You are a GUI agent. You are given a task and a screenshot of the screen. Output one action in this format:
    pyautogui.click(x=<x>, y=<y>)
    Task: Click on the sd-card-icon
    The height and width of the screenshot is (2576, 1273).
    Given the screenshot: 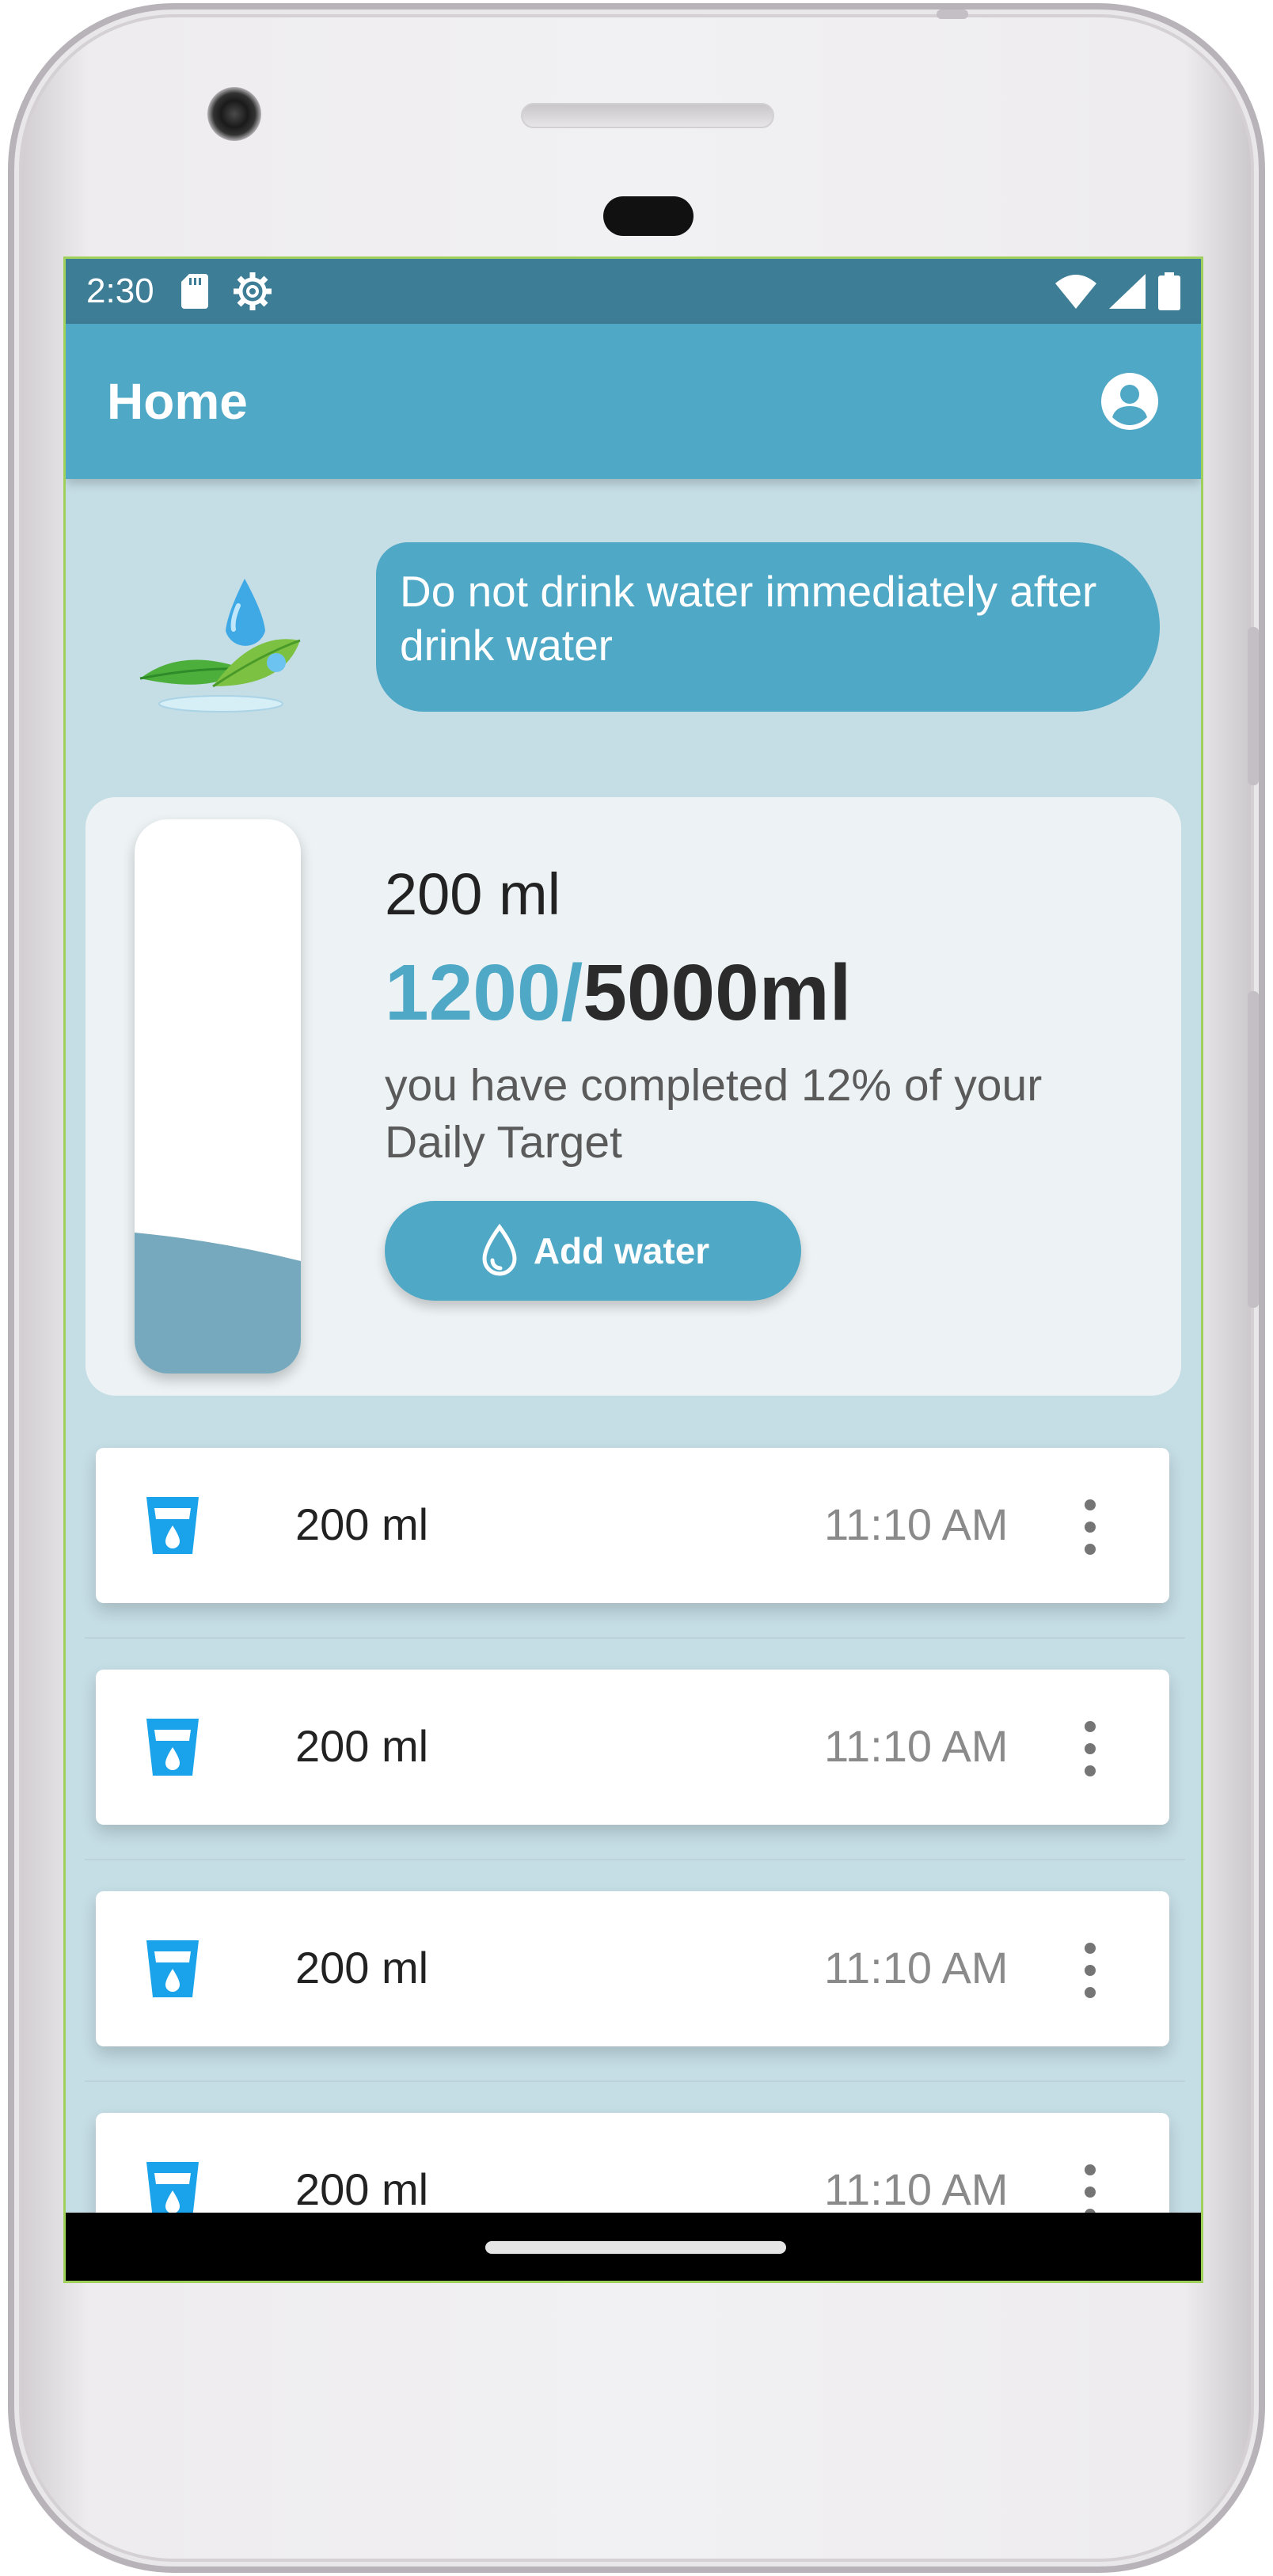 What is the action you would take?
    pyautogui.click(x=194, y=292)
    